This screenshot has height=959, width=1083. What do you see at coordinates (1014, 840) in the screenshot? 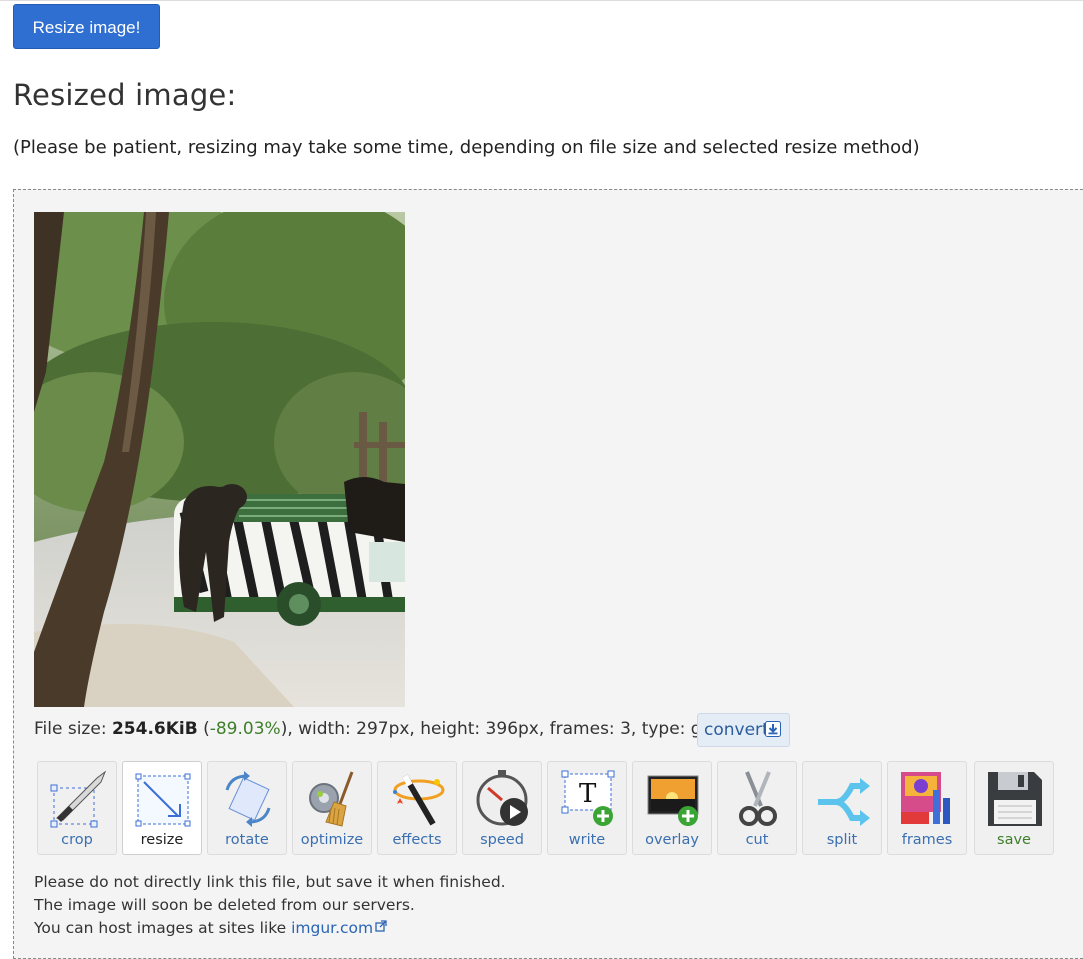
I see `save-label: save` at bounding box center [1014, 840].